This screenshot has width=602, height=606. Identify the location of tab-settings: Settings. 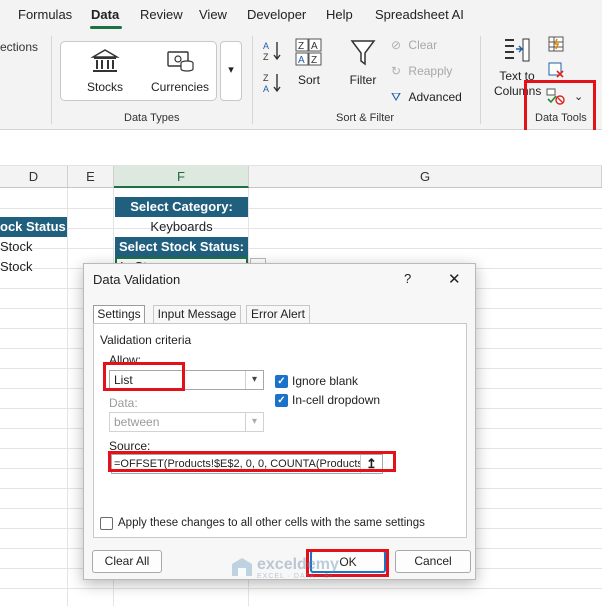
(119, 314).